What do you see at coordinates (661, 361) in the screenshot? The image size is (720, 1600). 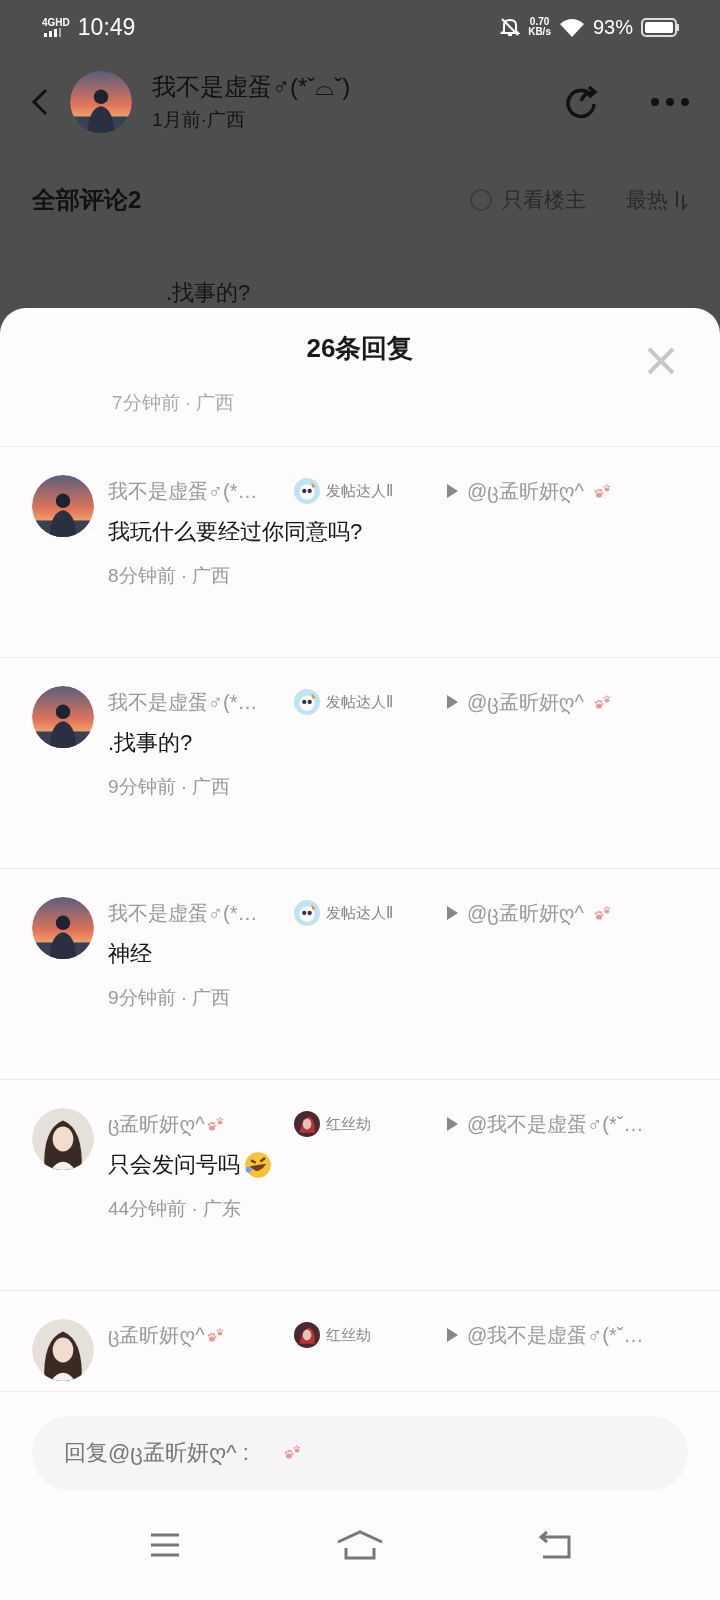 I see `close-icon` at bounding box center [661, 361].